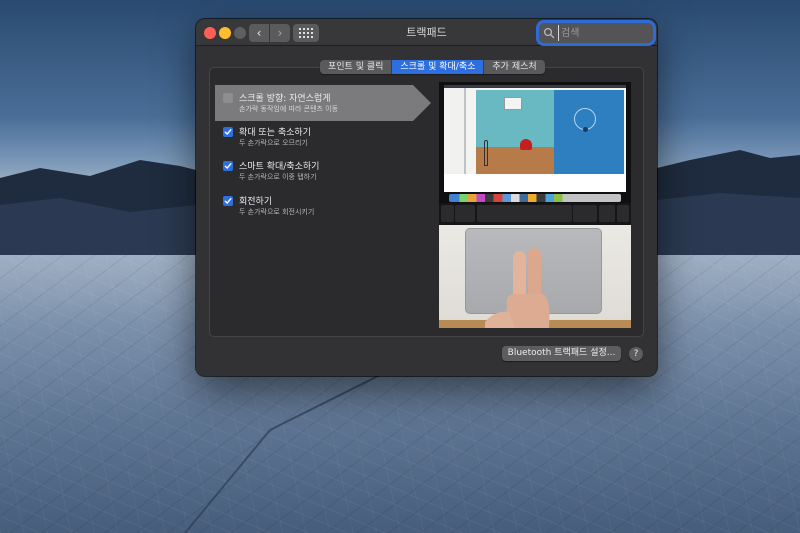 The height and width of the screenshot is (533, 800). Describe the element at coordinates (279, 167) in the screenshot. I see `option-title: 스마트 확대/축소하기` at that location.